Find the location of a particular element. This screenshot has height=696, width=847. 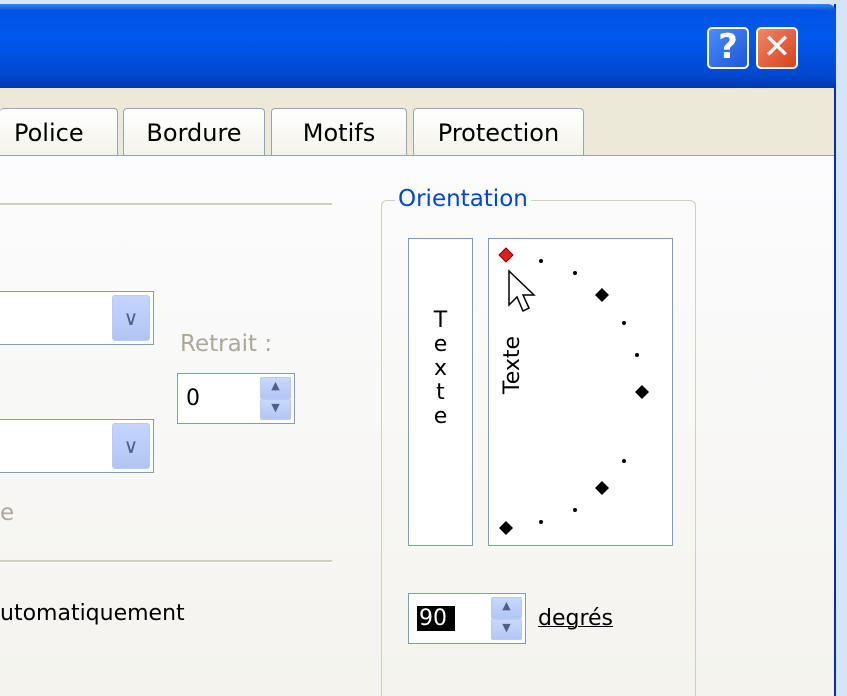

auto-fit-checkbox-label: utomatiquement is located at coordinates (92, 613).